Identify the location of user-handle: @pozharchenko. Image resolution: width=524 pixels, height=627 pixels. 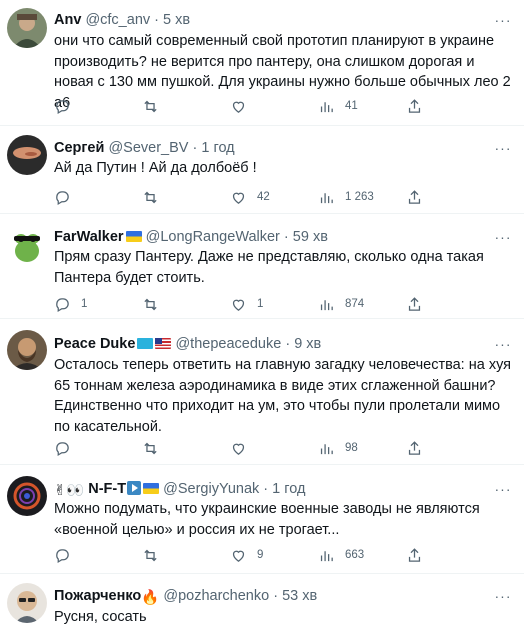
(216, 596).